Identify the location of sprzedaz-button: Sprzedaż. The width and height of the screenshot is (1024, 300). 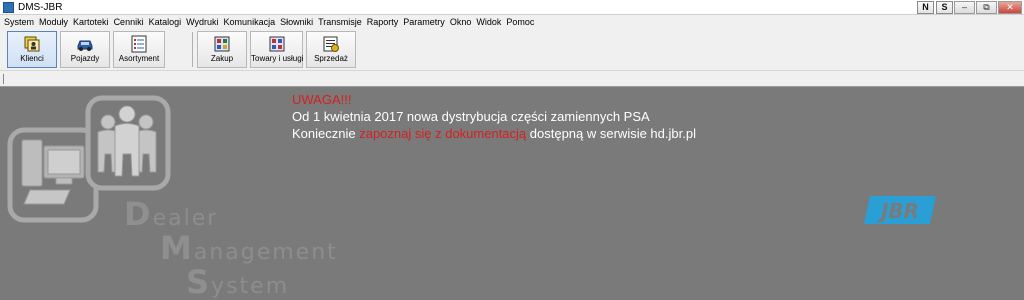
(331, 49).